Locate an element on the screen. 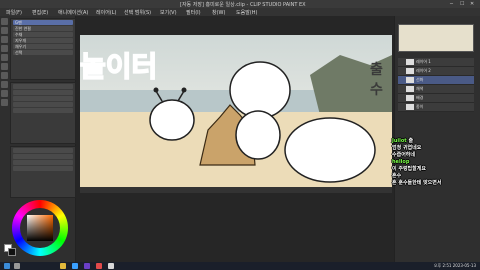 The image size is (480, 270). menu-edit: 편집(E) is located at coordinates (40, 12).